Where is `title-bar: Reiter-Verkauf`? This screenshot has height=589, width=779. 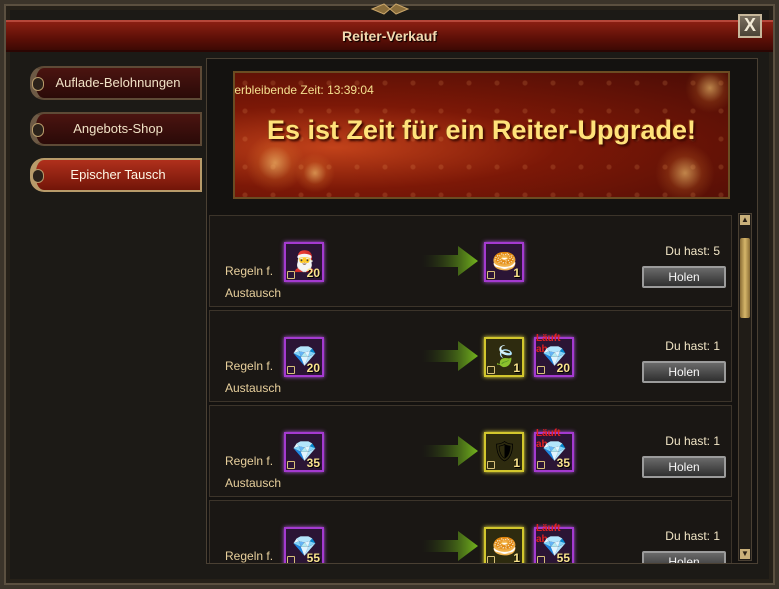
title-bar: Reiter-Verkauf is located at coordinates (389, 36).